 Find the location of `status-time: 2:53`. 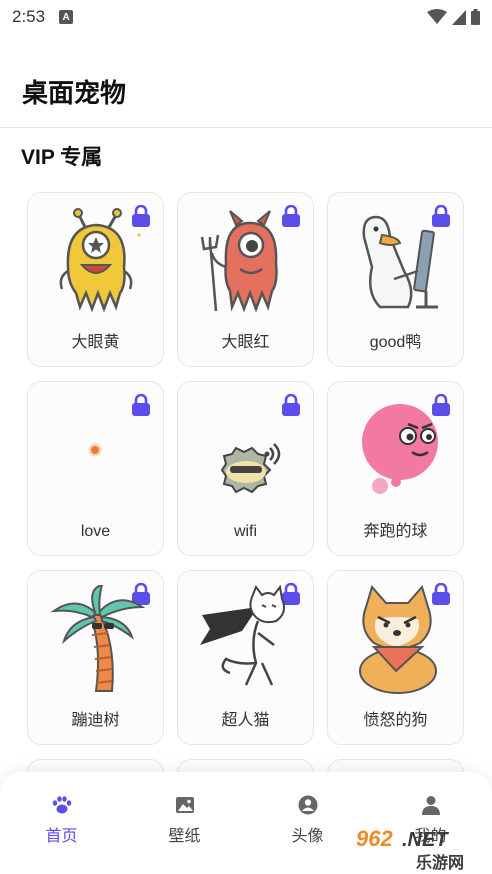

status-time: 2:53 is located at coordinates (29, 16).